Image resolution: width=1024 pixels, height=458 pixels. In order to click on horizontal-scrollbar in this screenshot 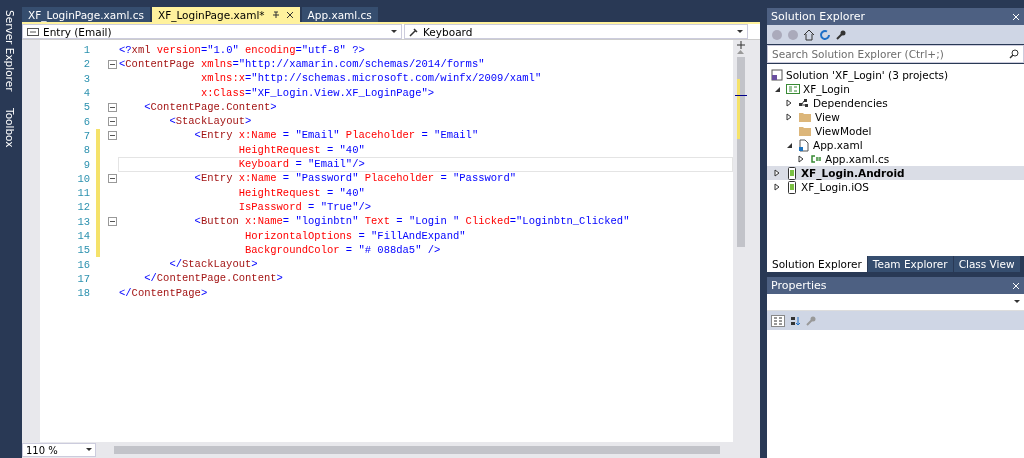, I will do `click(417, 450)`.